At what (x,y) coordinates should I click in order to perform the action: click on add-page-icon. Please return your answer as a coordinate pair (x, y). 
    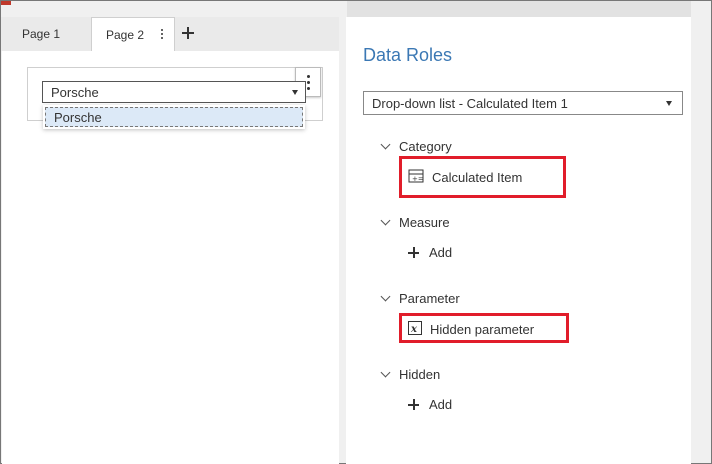
    Looking at the image, I should click on (188, 33).